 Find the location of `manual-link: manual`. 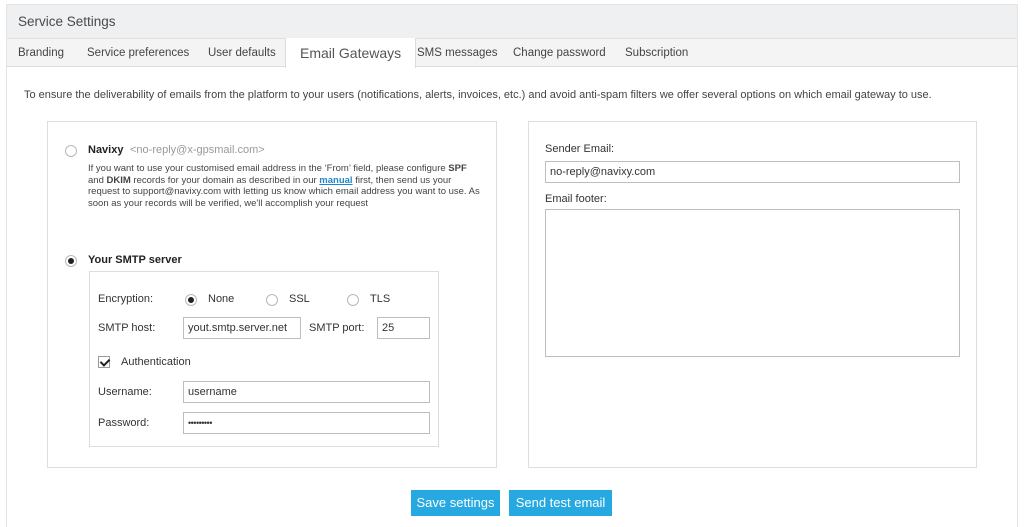

manual-link: manual is located at coordinates (335, 180).